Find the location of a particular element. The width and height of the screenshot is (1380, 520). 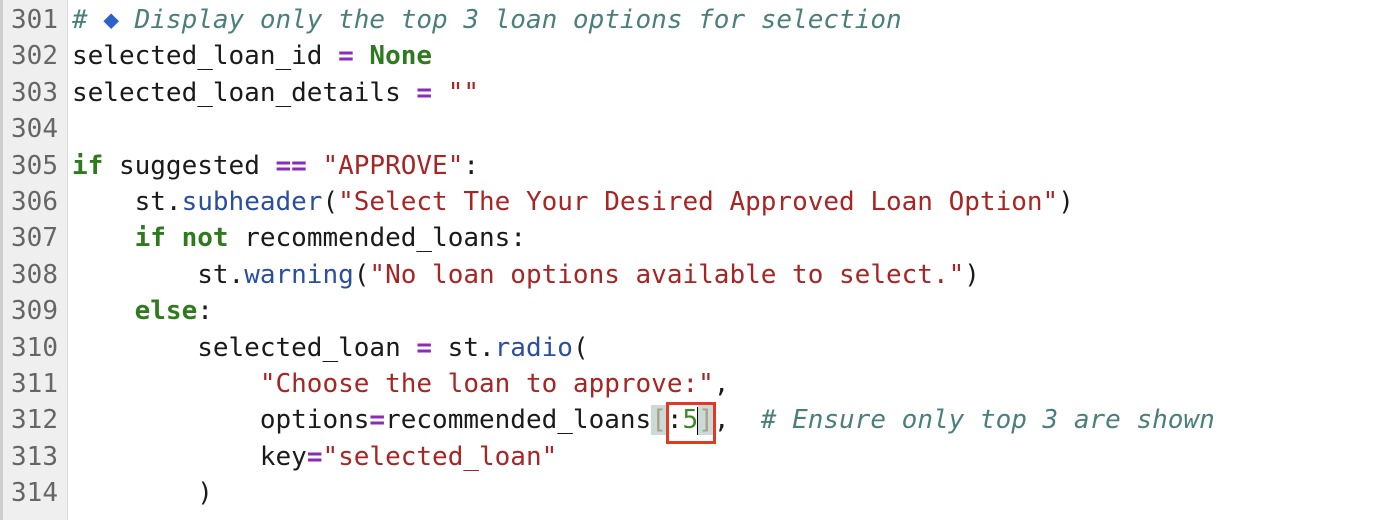

code-token-plain: recommended_loans: is located at coordinates (377, 238).